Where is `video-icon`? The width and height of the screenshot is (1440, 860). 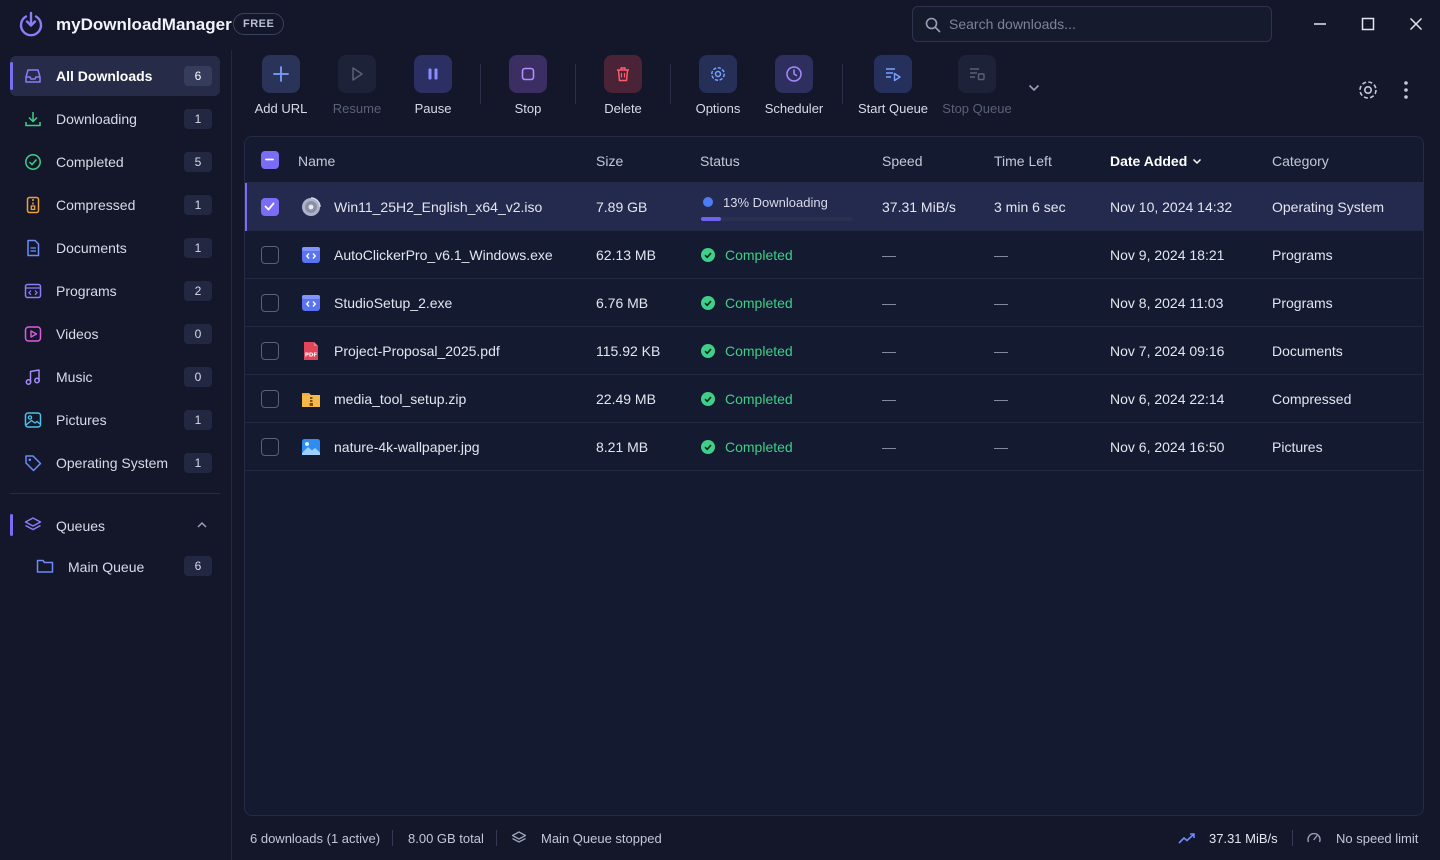 video-icon is located at coordinates (33, 334).